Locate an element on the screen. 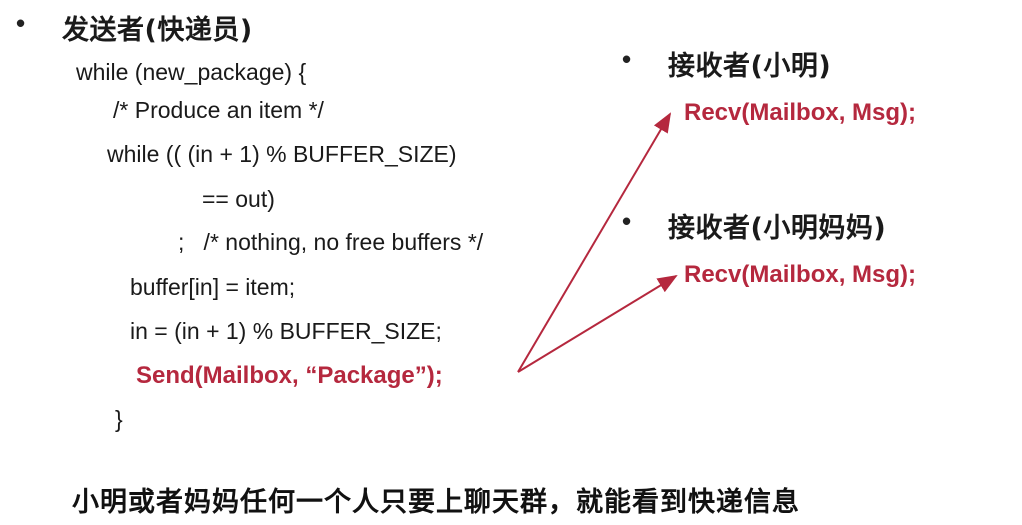  arrows-diagram is located at coordinates (597, 242).